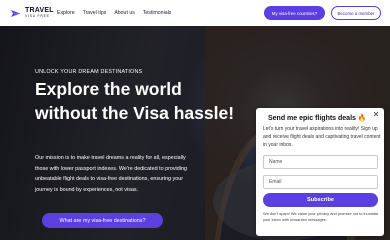 The image size is (390, 240). I want to click on nav-explore: Explore, so click(66, 13).